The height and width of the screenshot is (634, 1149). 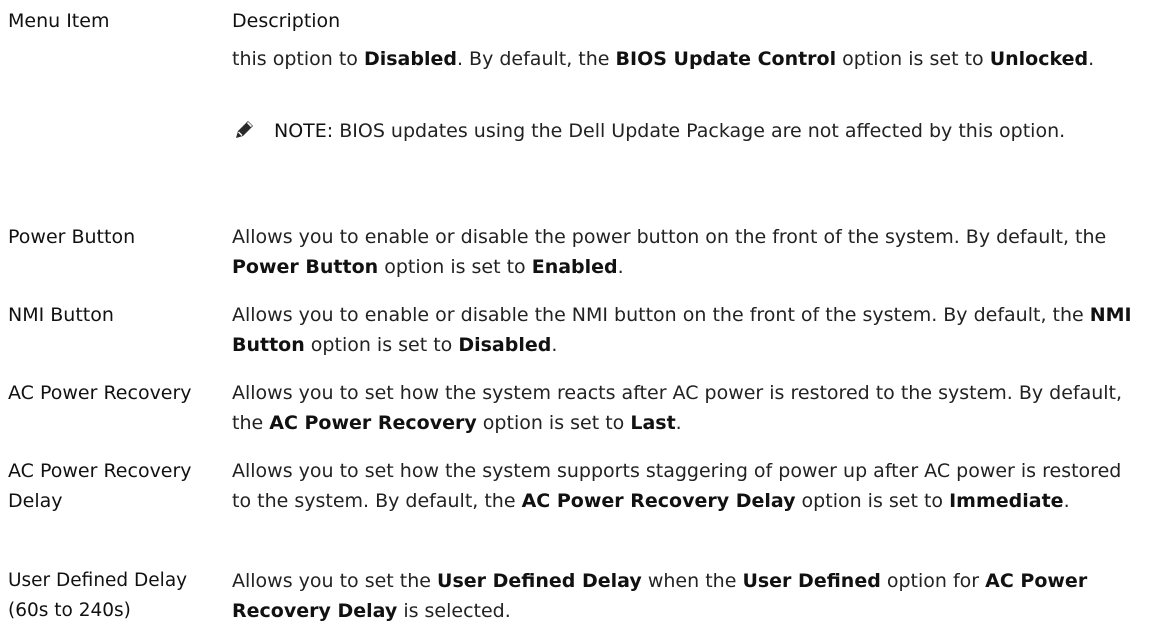 What do you see at coordinates (335, 581) in the screenshot?
I see `desc-text: Allows you to set the` at bounding box center [335, 581].